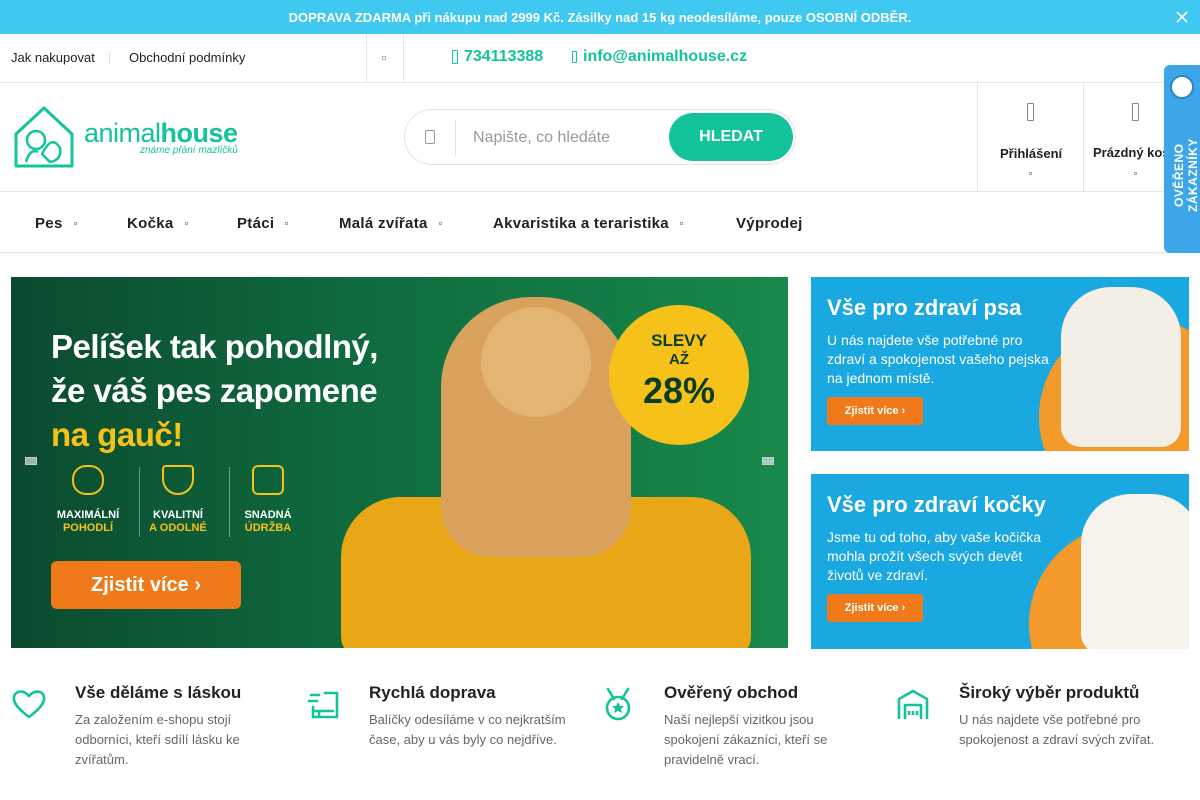 The height and width of the screenshot is (800, 1200). I want to click on login-button: Přihlášení, so click(1030, 137).